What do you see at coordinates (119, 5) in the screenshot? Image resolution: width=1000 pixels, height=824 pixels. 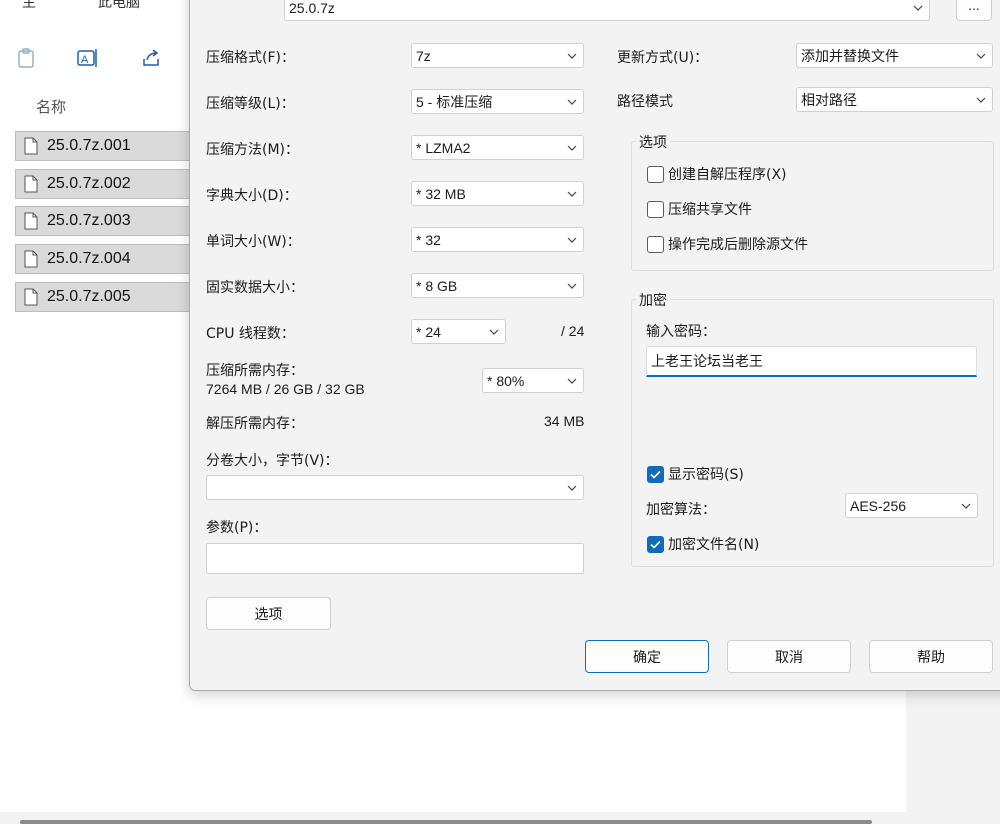 I see `explorer-top-stub-right: 此电脑` at bounding box center [119, 5].